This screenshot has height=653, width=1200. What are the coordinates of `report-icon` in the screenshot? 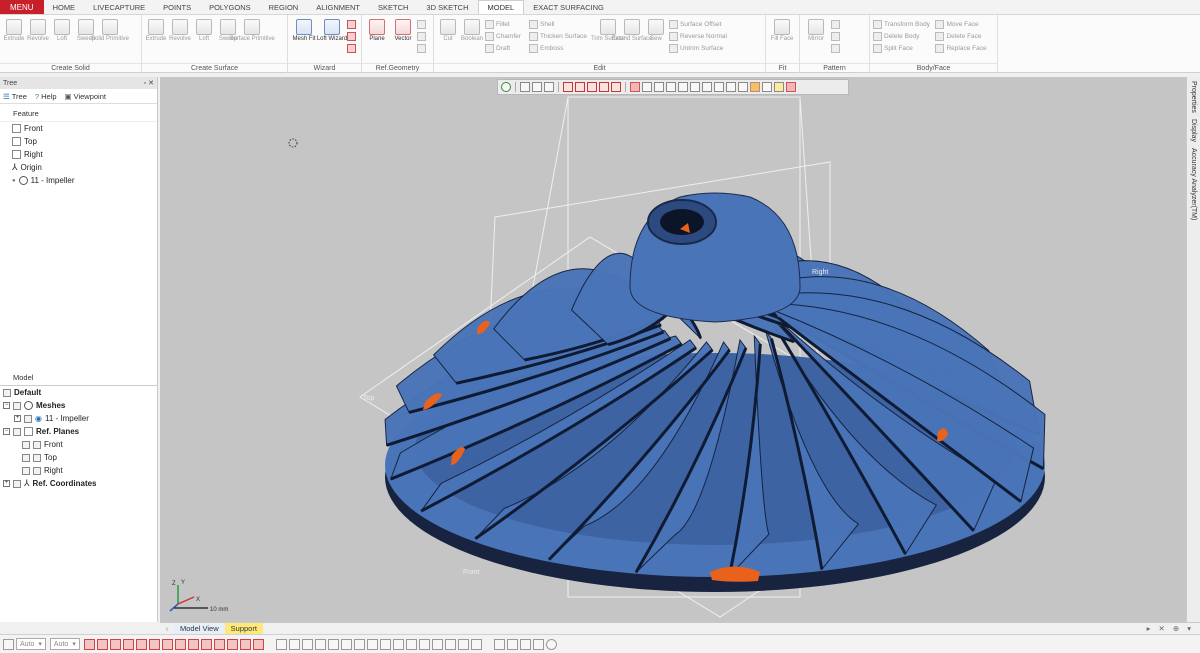 It's located at (538, 644).